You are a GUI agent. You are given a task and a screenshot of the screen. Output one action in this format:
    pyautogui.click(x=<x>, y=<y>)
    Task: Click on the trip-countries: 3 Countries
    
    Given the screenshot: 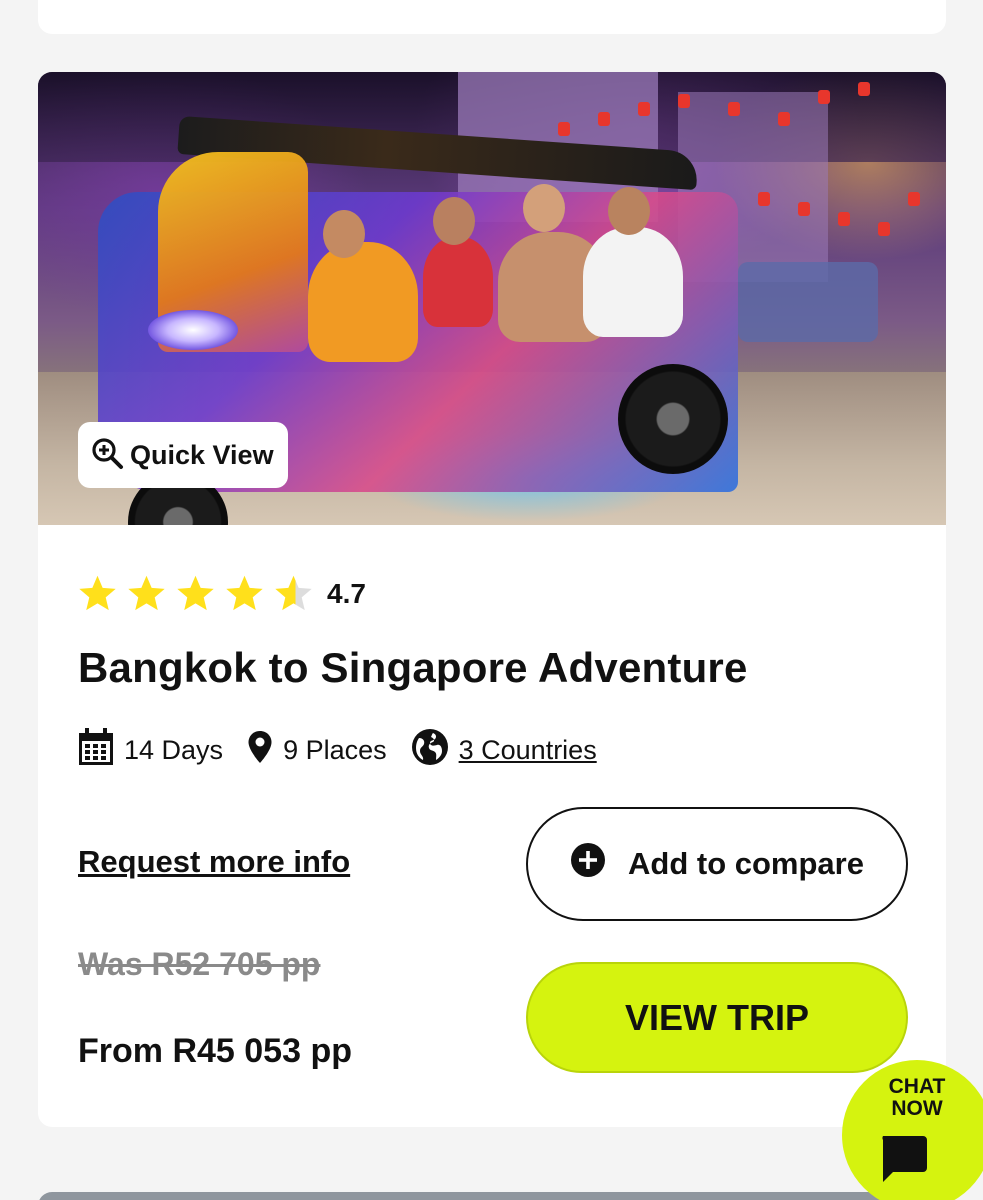 What is the action you would take?
    pyautogui.click(x=504, y=750)
    